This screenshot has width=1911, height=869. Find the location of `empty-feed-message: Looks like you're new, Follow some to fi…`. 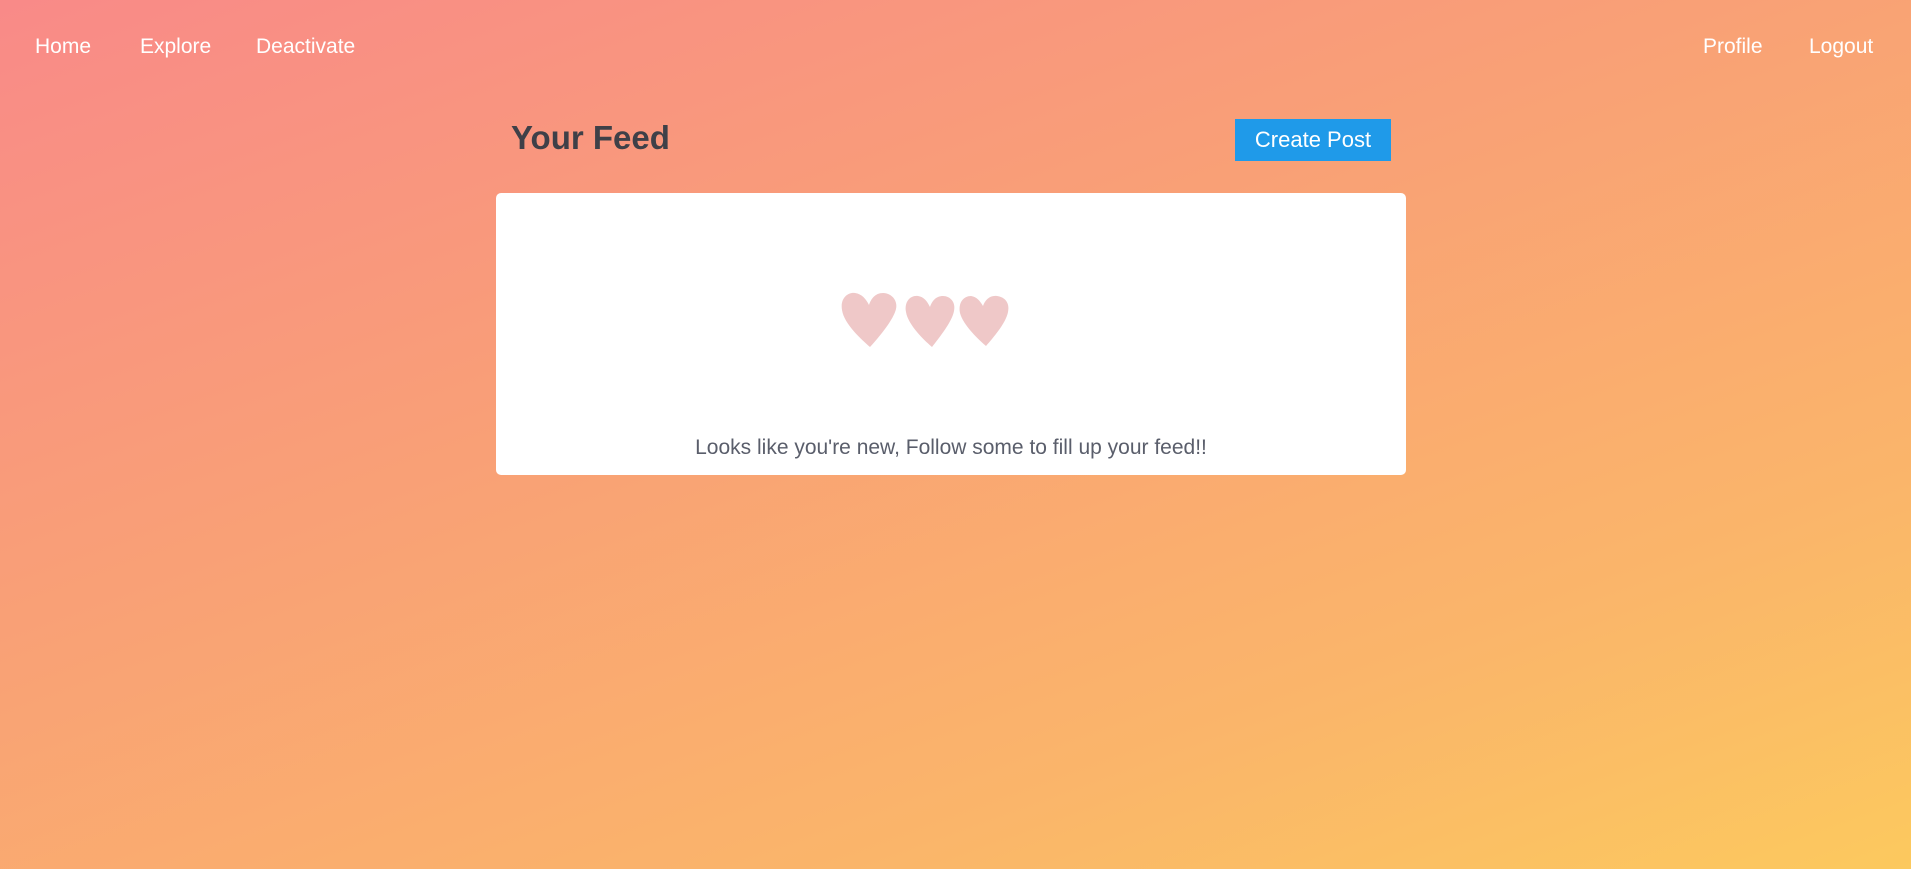

empty-feed-message: Looks like you're new, Follow some to fi… is located at coordinates (951, 447).